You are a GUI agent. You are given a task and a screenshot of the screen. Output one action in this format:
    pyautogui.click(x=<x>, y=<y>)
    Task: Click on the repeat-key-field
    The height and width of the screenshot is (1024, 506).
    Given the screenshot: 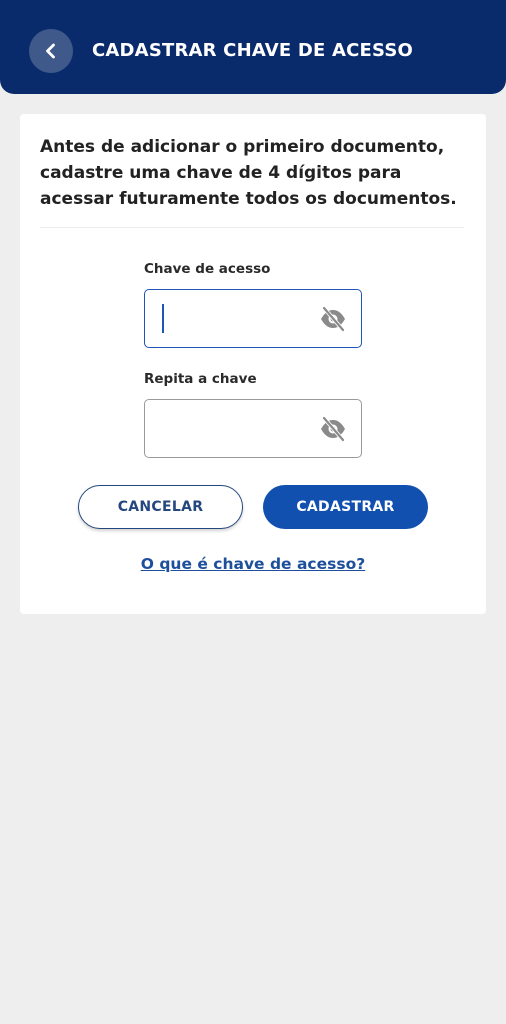 What is the action you would take?
    pyautogui.click(x=253, y=428)
    